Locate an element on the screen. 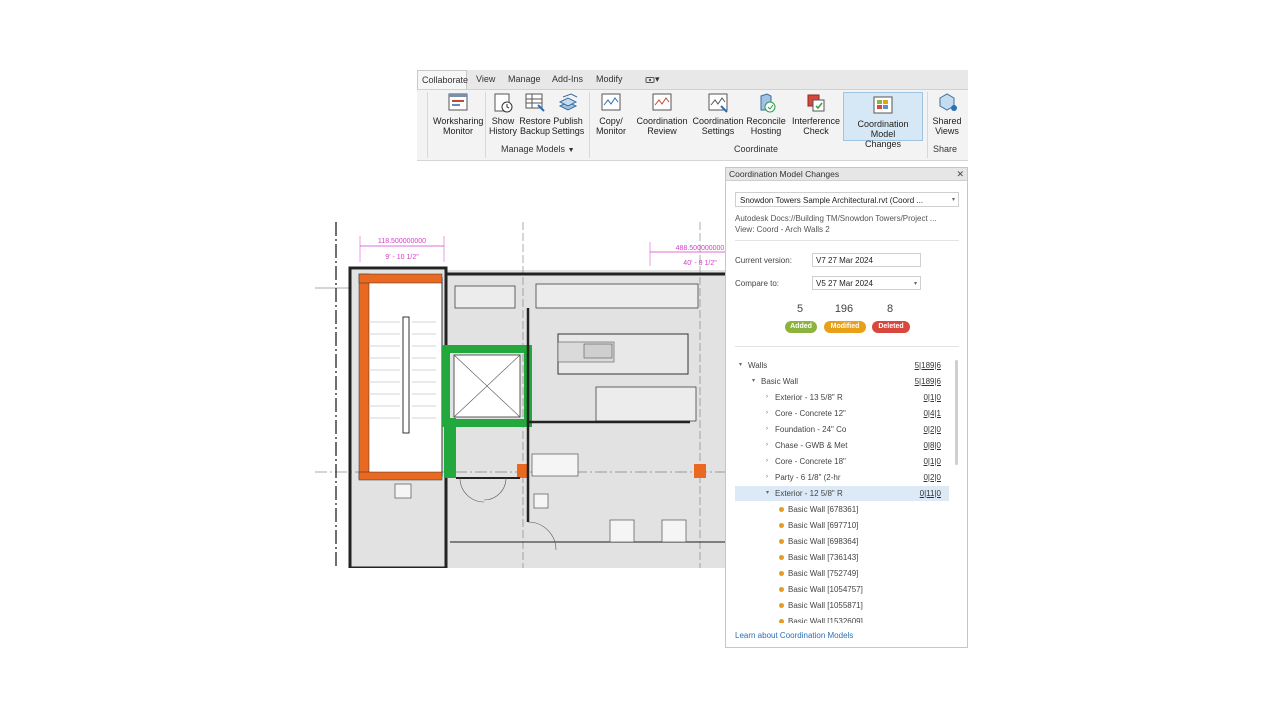  group-label-manage-models: Manage Models ▼ is located at coordinates (538, 149).